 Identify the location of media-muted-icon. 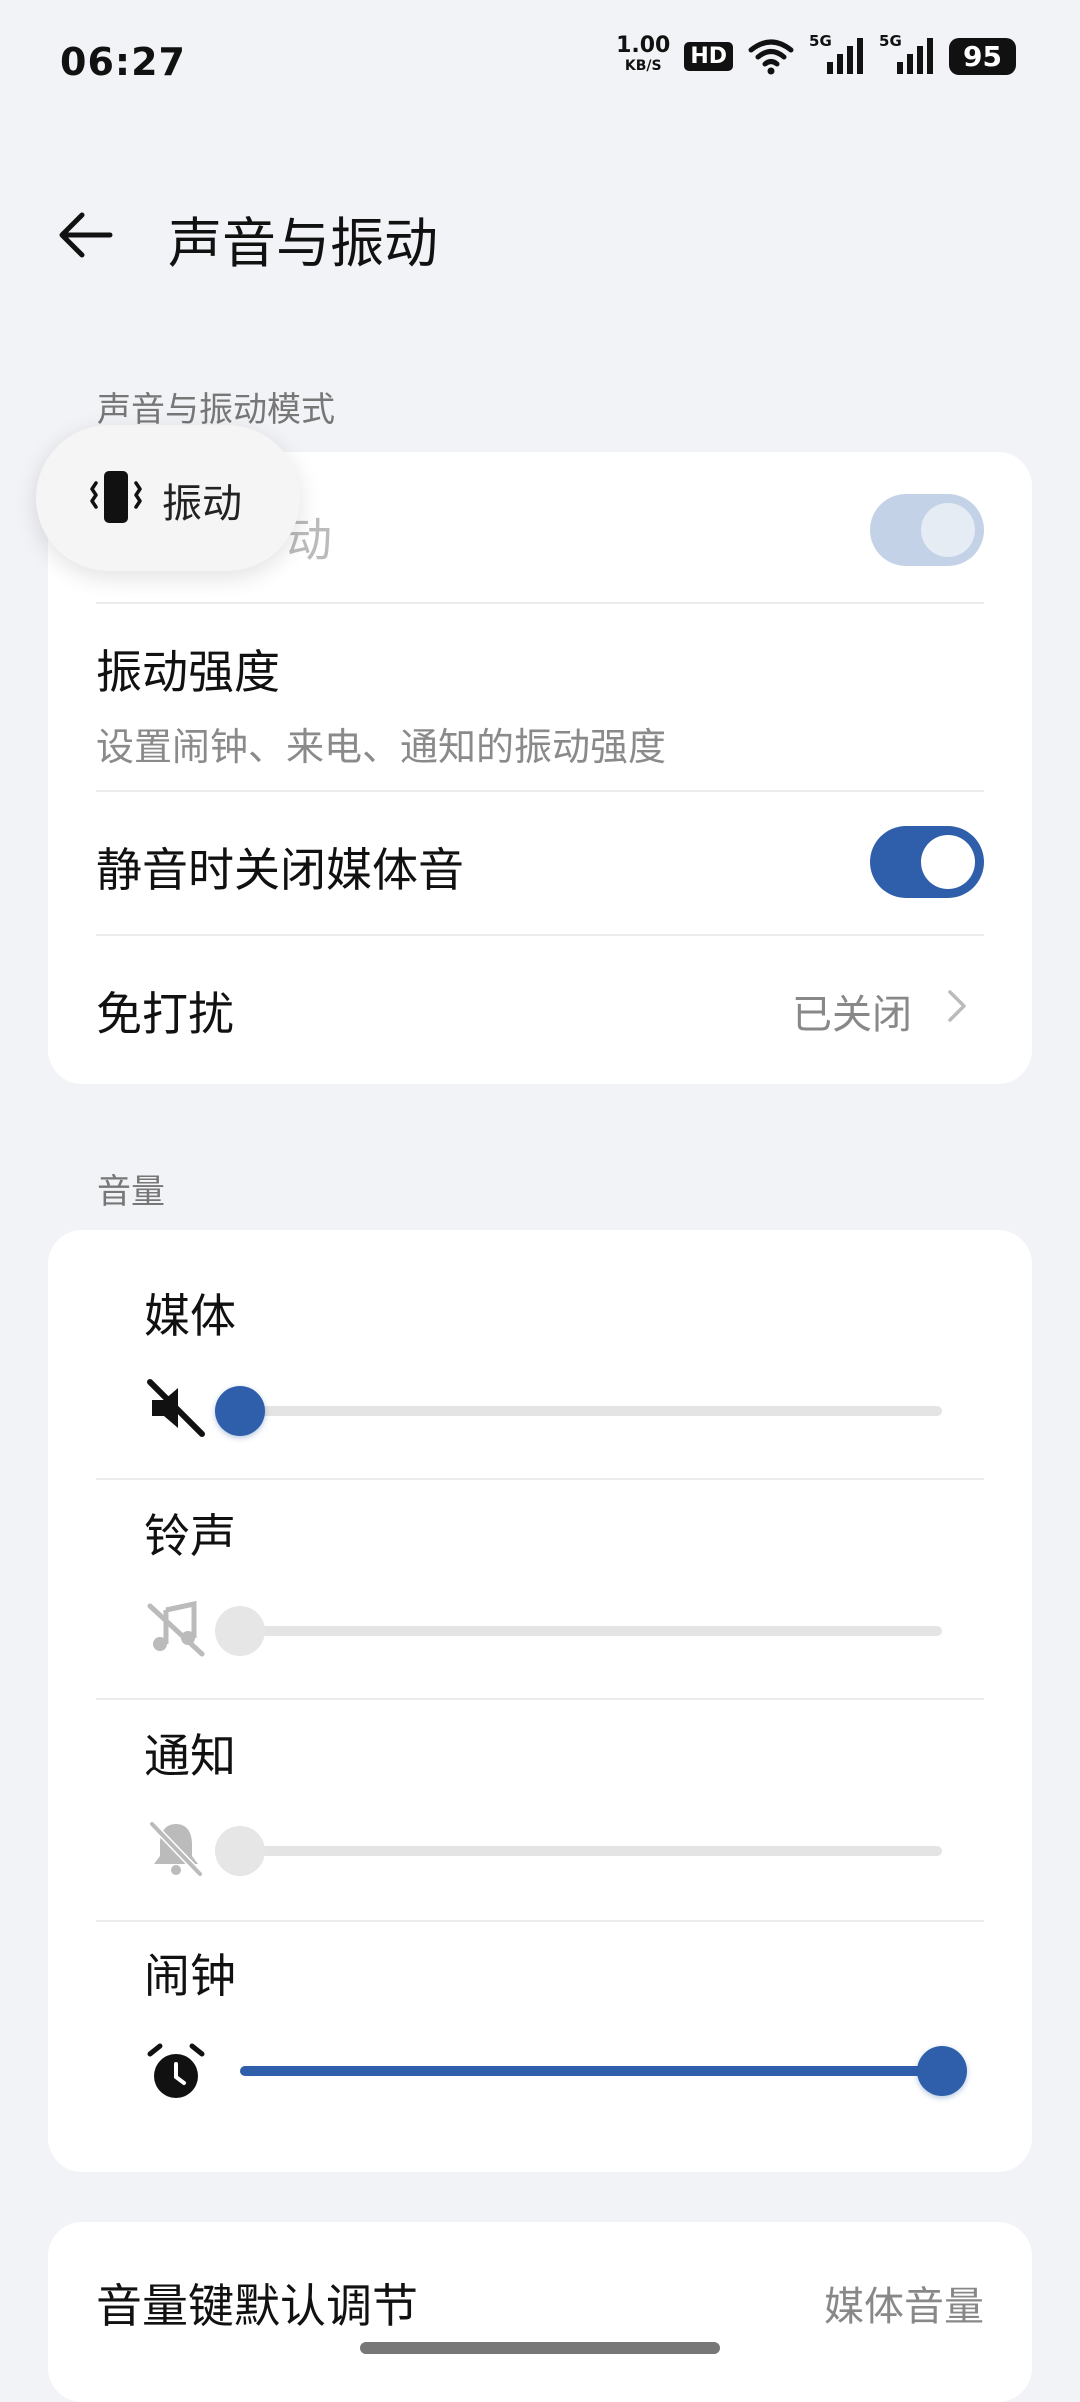
(176, 1408).